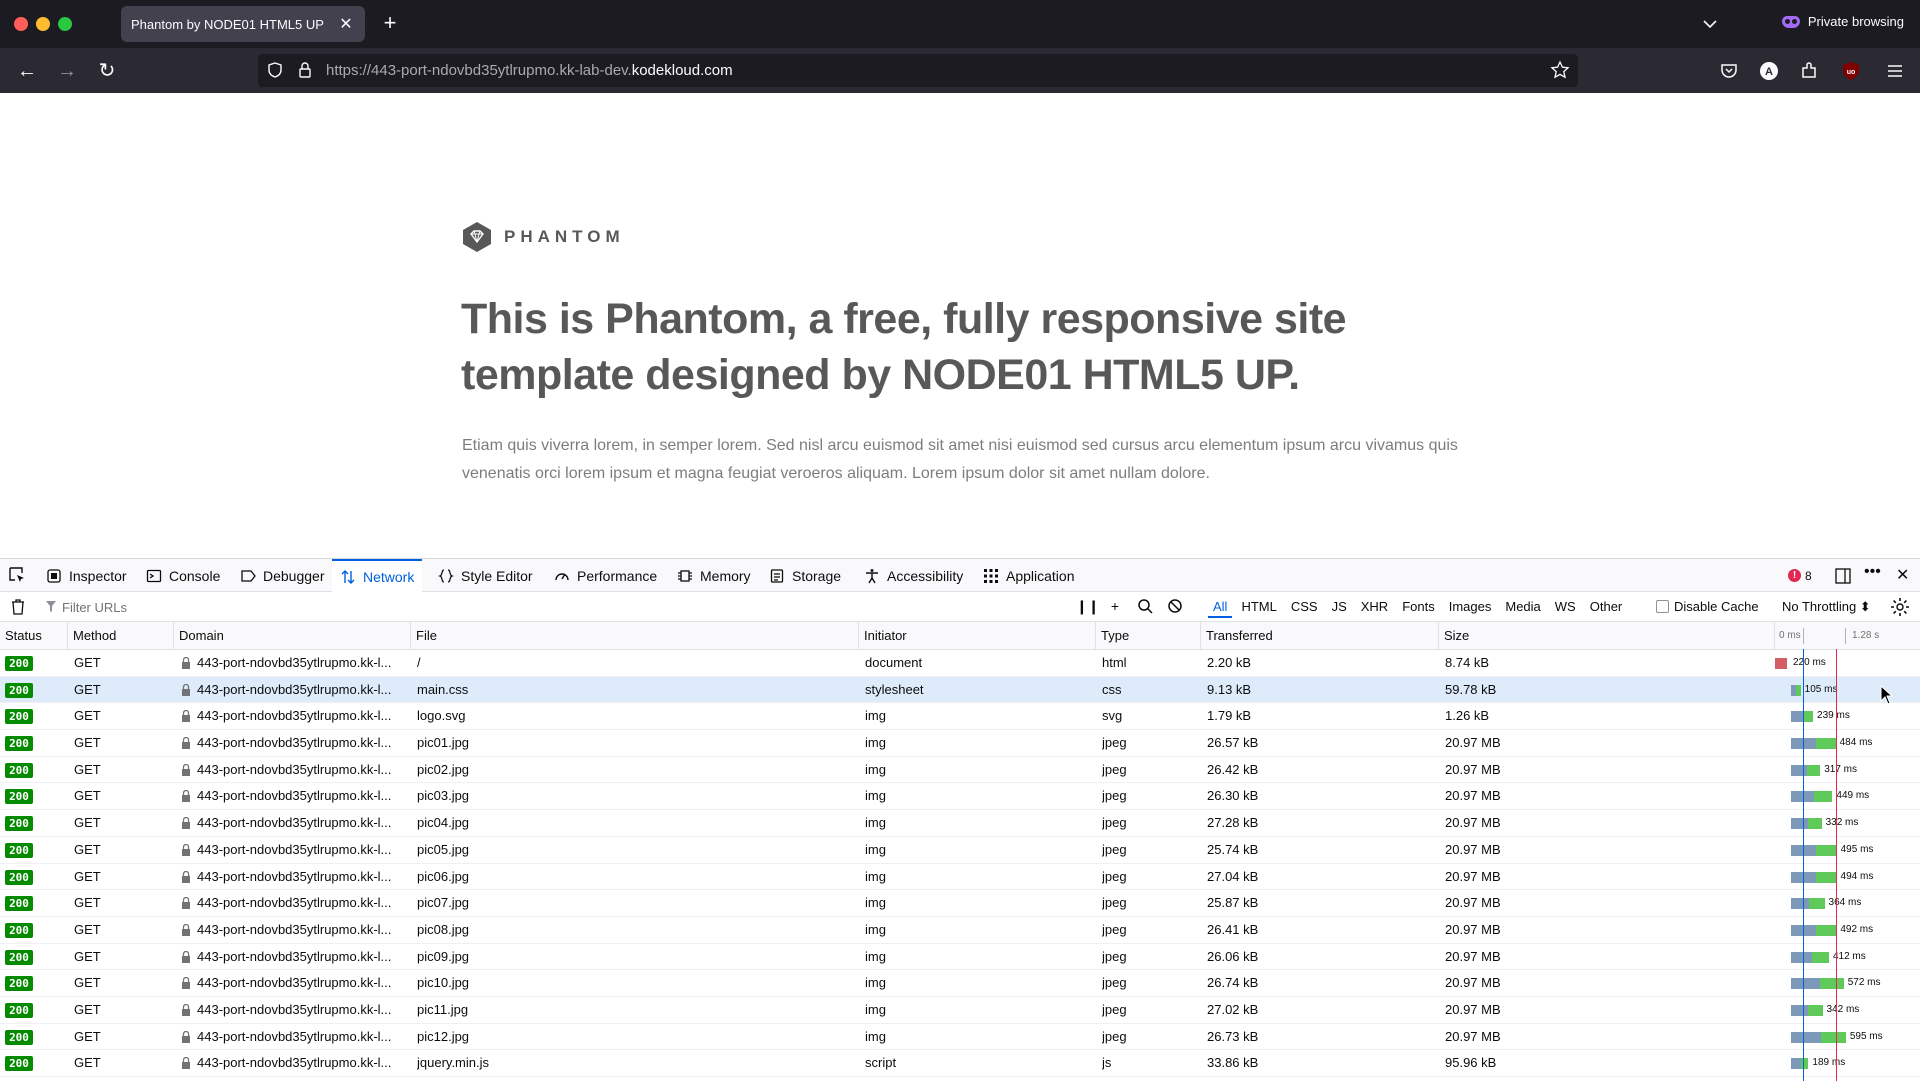 This screenshot has width=1920, height=1081. Describe the element at coordinates (1115, 606) in the screenshot. I see `add-filter-icon: +` at that location.